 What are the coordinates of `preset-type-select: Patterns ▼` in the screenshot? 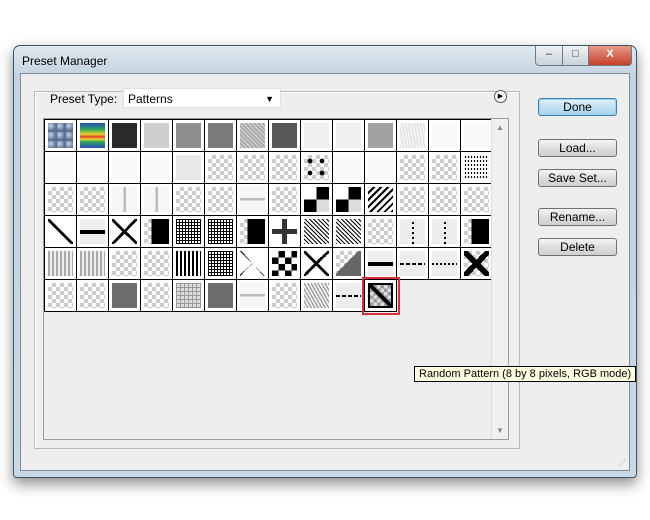 It's located at (202, 98).